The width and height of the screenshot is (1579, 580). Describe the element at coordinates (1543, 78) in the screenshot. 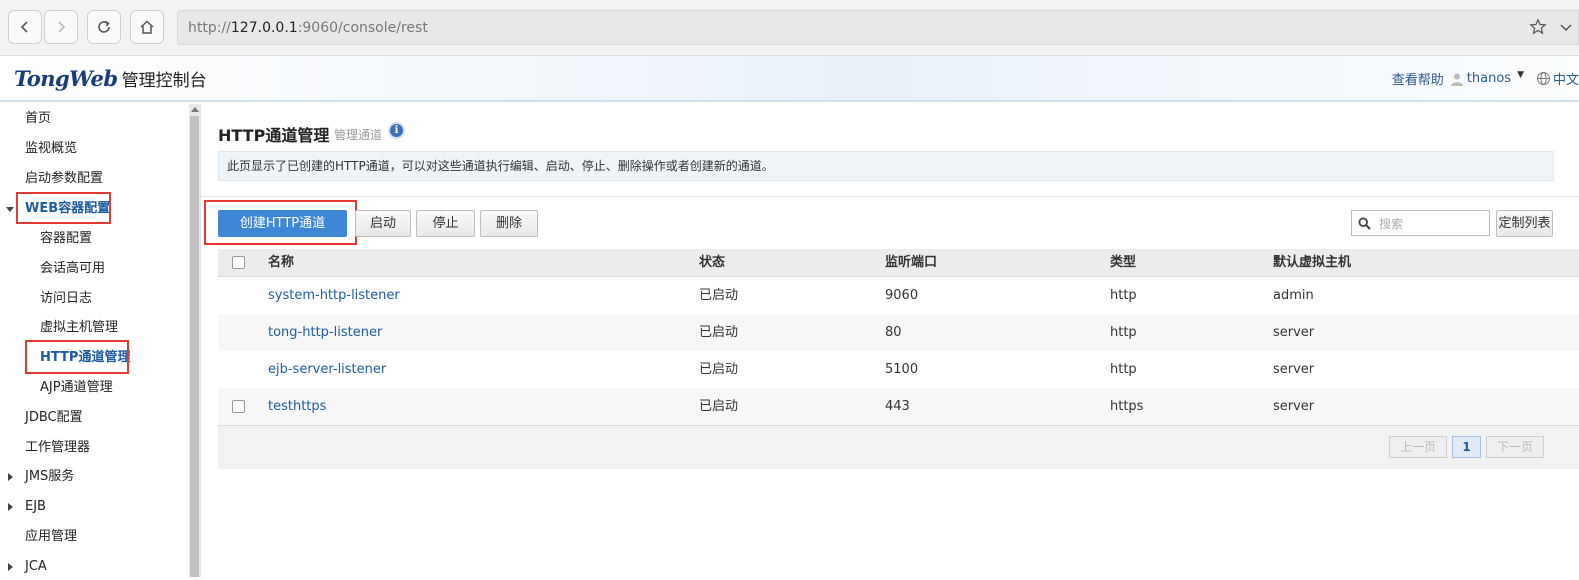

I see `globe-icon` at that location.